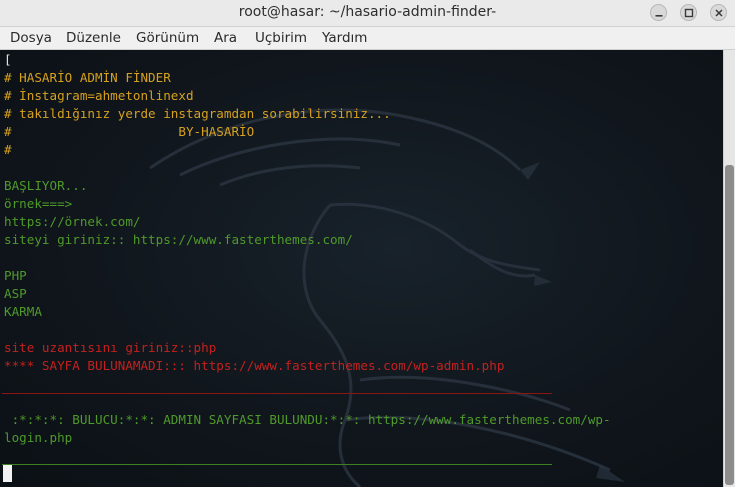  What do you see at coordinates (658, 12) in the screenshot?
I see `minimize-button` at bounding box center [658, 12].